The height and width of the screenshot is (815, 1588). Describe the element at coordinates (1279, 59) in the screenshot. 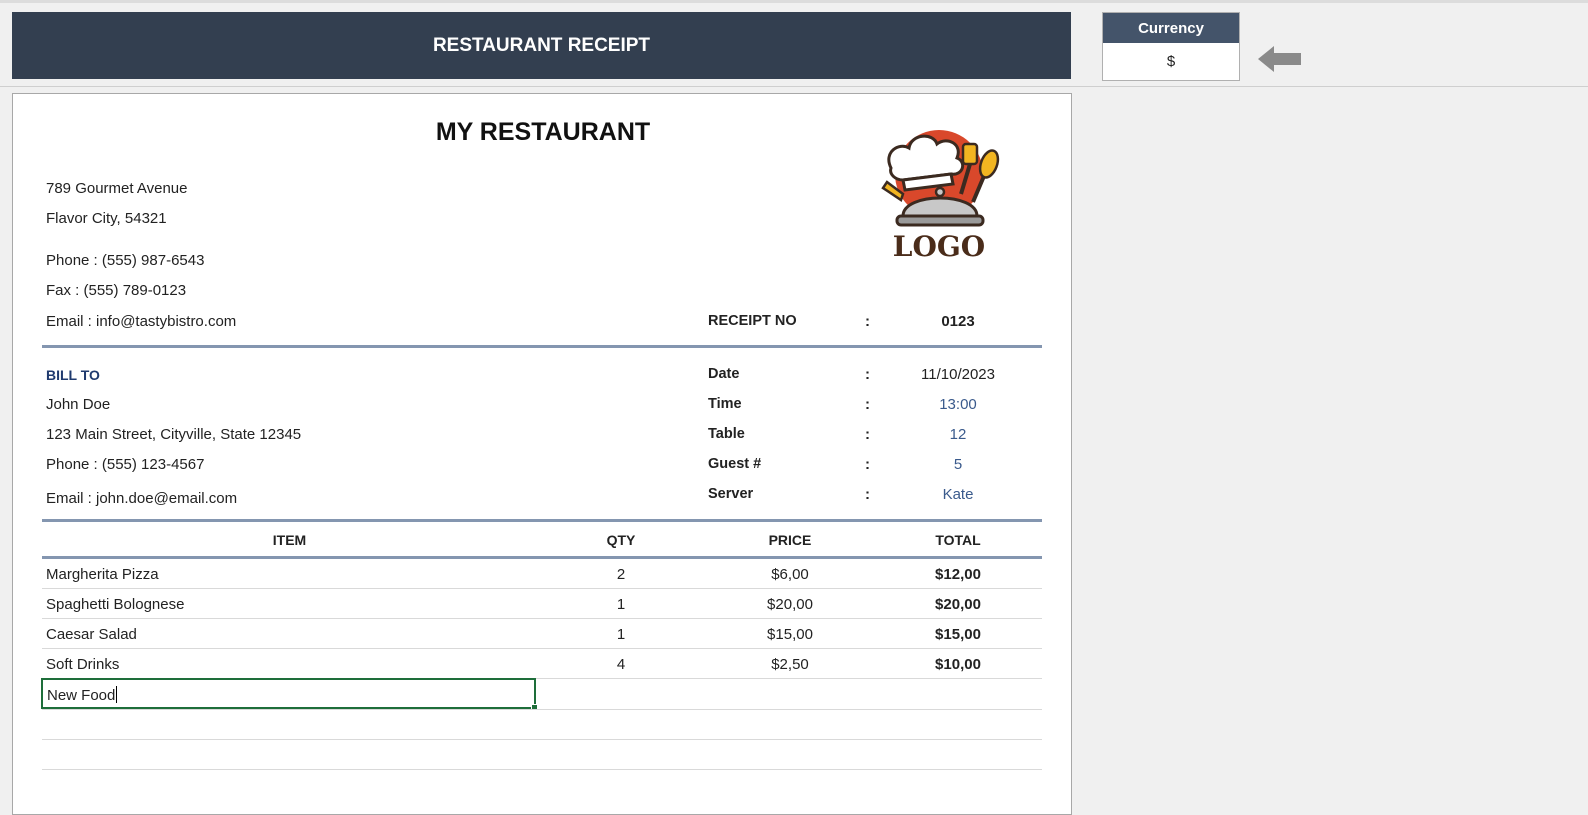

I see `arrow-left-icon` at that location.